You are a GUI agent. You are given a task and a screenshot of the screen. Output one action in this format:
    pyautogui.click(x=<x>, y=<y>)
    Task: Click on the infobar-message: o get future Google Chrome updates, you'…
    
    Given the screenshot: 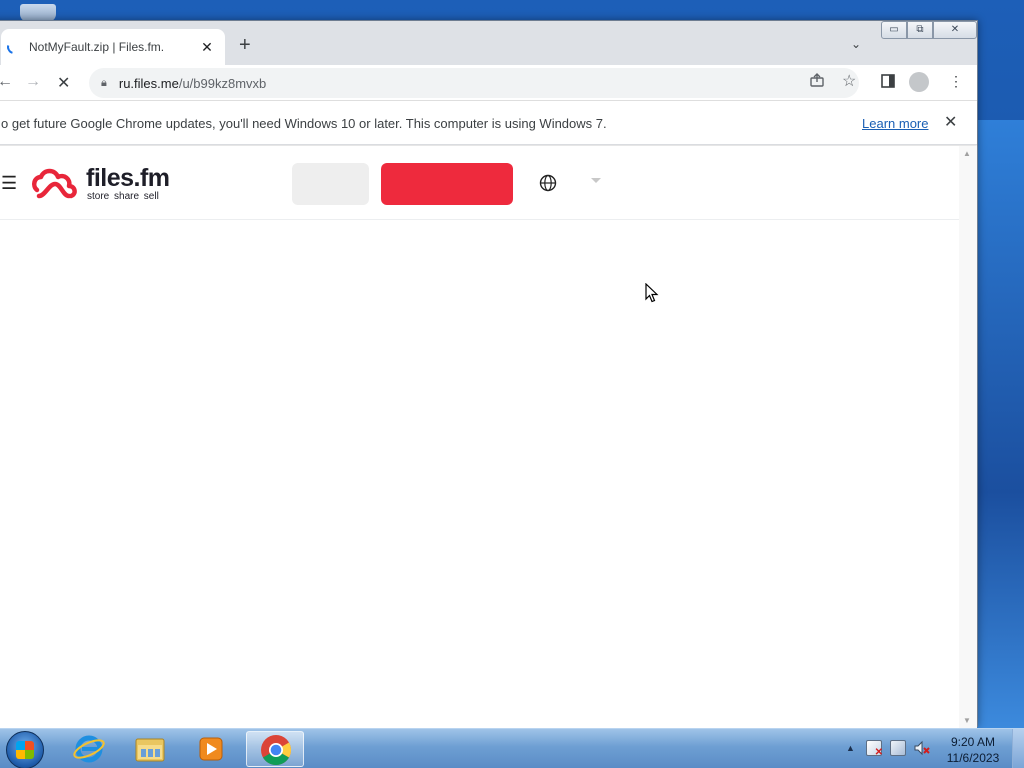 What is the action you would take?
    pyautogui.click(x=304, y=123)
    